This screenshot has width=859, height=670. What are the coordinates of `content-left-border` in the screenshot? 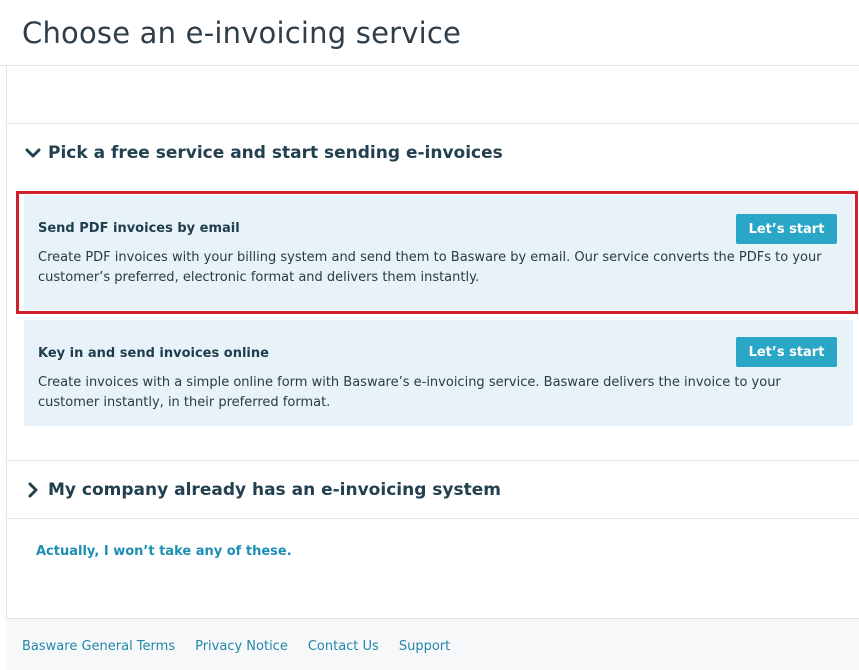 It's located at (6, 342).